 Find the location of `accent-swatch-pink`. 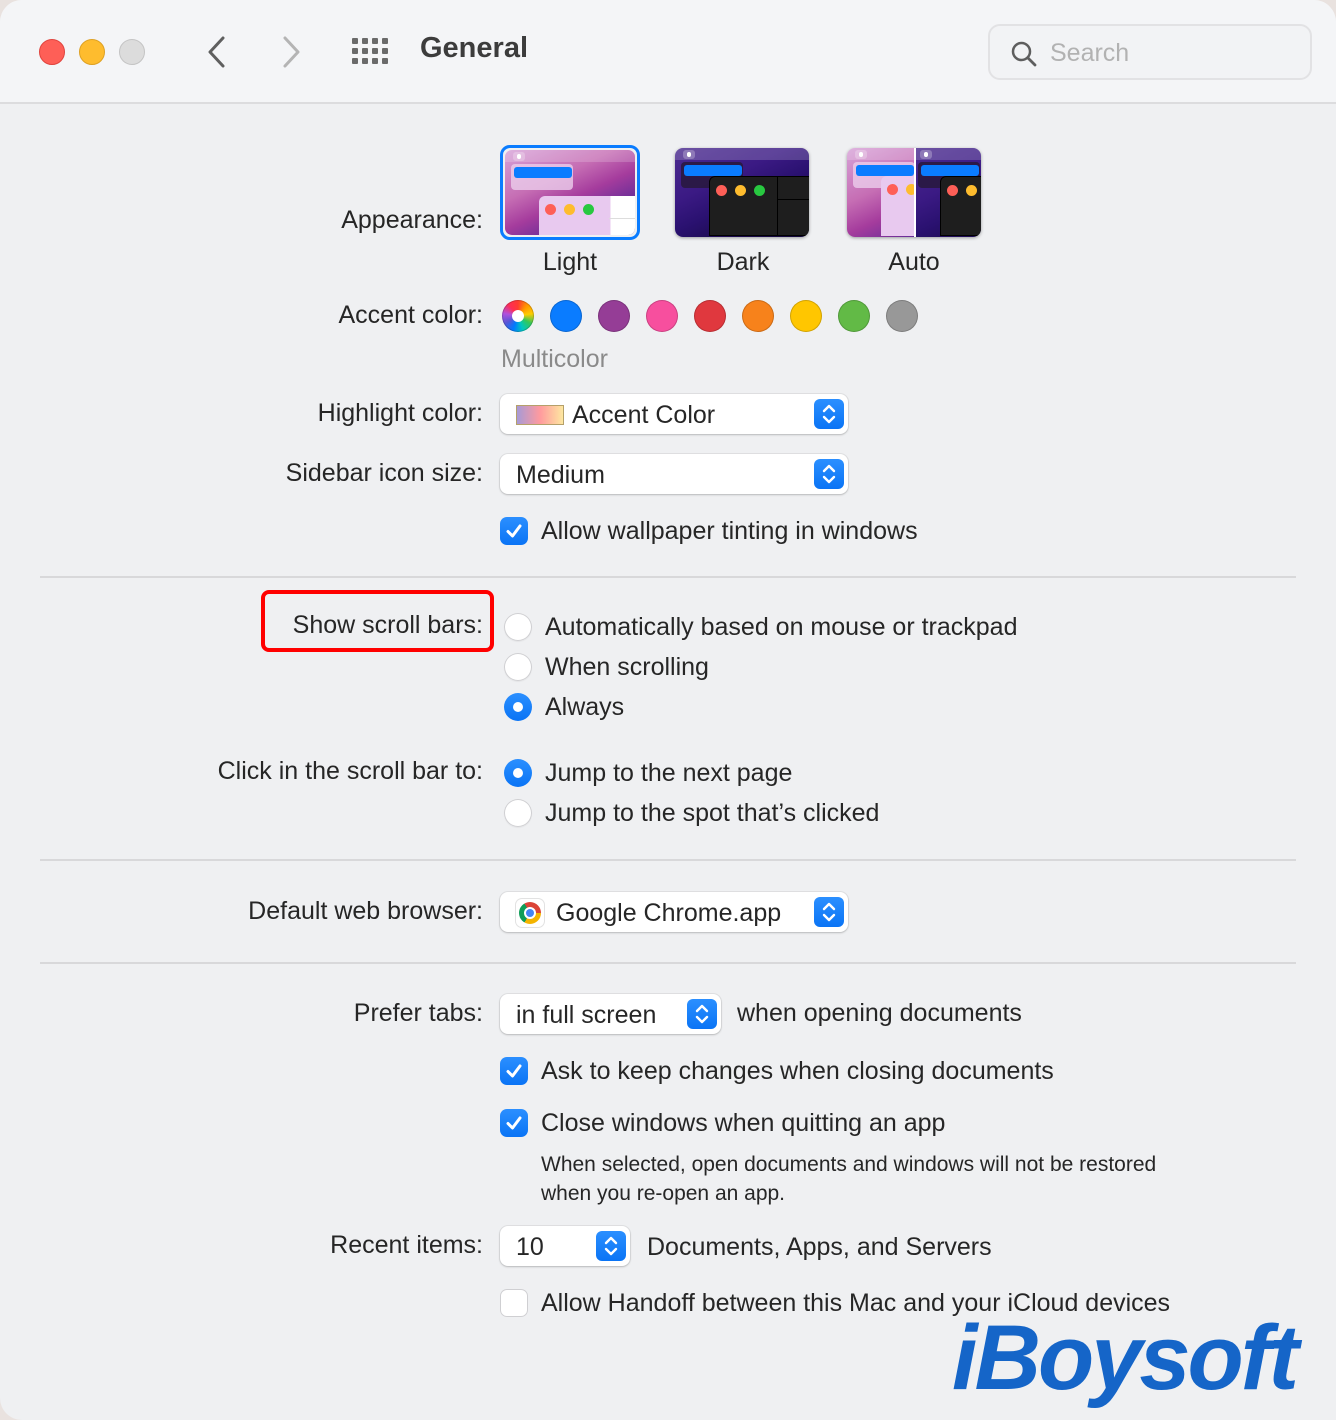

accent-swatch-pink is located at coordinates (662, 316).